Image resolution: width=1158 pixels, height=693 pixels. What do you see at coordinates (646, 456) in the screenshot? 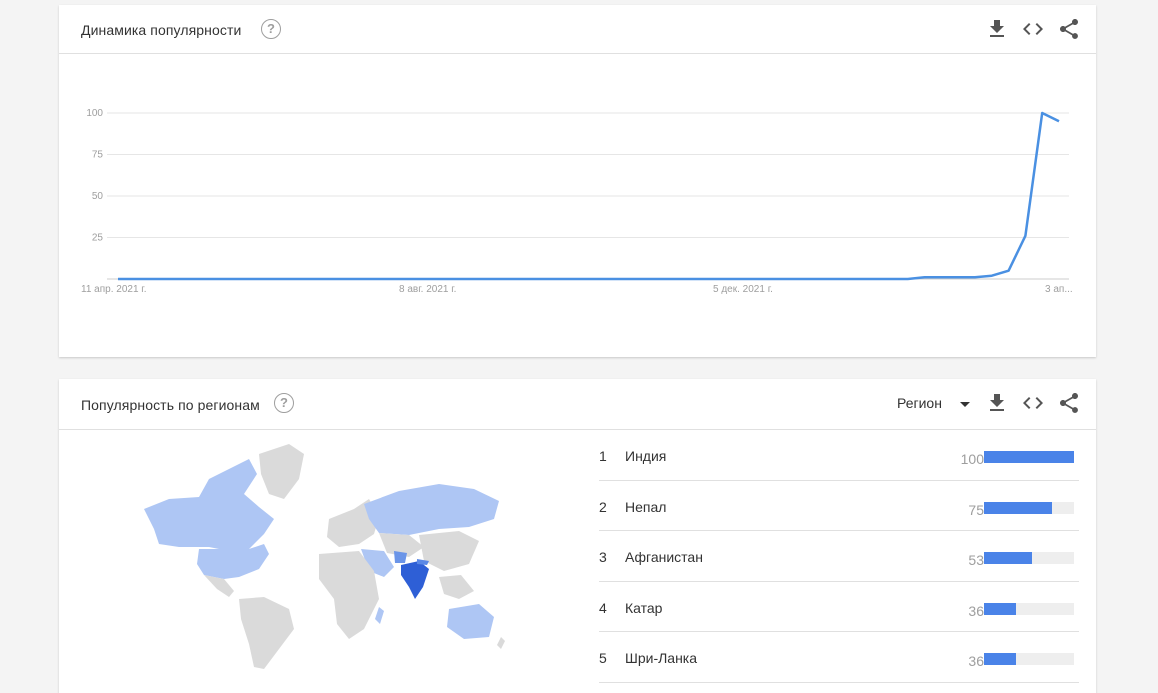
I see `region-name: Индия` at bounding box center [646, 456].